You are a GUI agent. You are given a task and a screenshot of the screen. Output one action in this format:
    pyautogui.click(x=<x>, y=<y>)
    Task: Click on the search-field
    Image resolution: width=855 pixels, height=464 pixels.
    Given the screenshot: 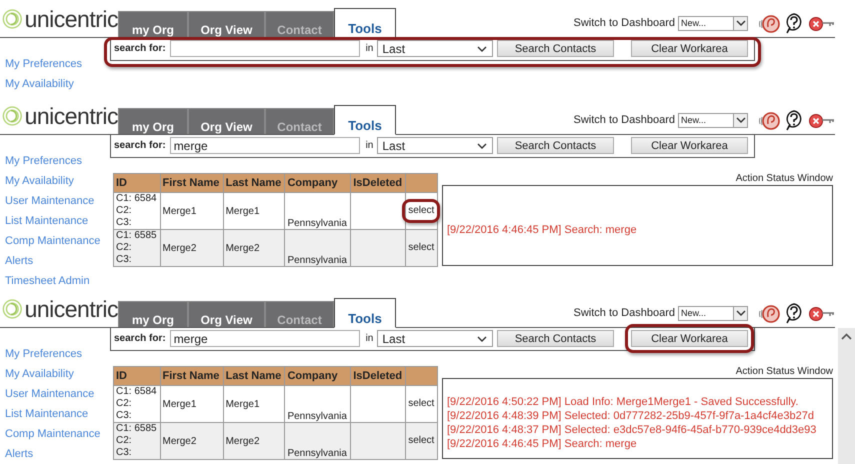 What is the action you would take?
    pyautogui.click(x=265, y=48)
    